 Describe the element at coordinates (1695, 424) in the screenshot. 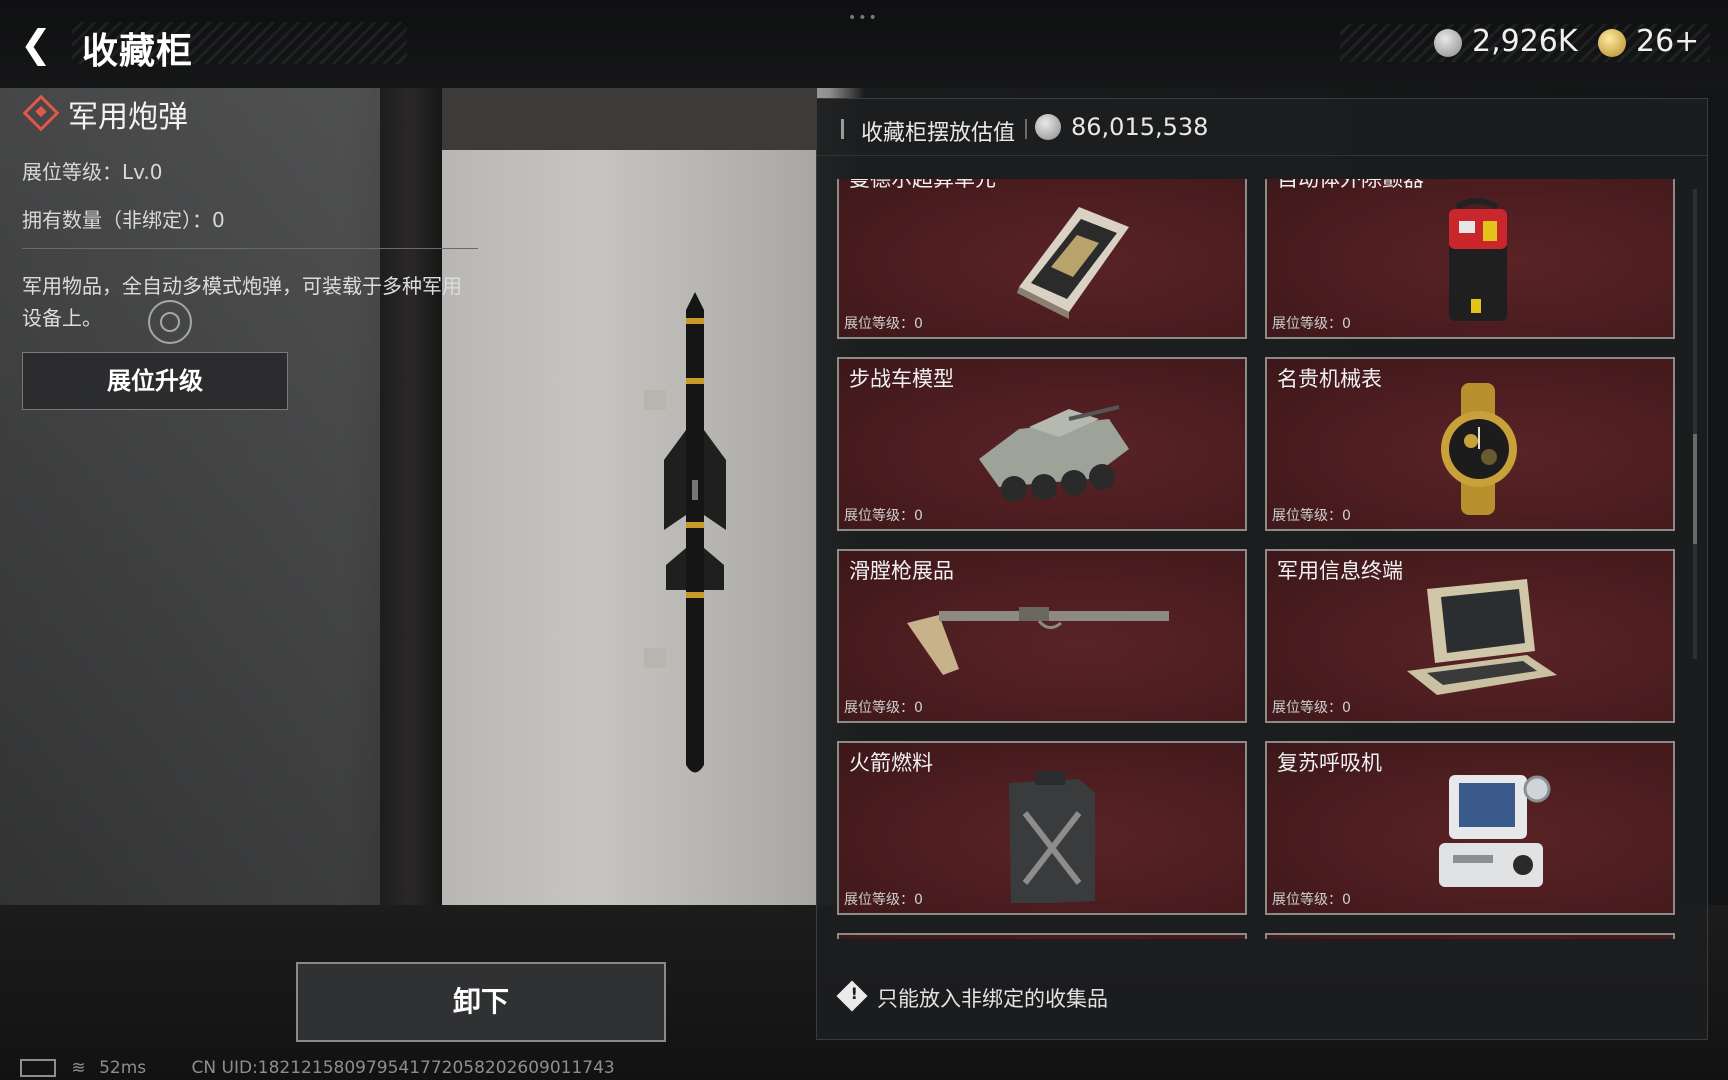

I see `scrollbar-track` at that location.